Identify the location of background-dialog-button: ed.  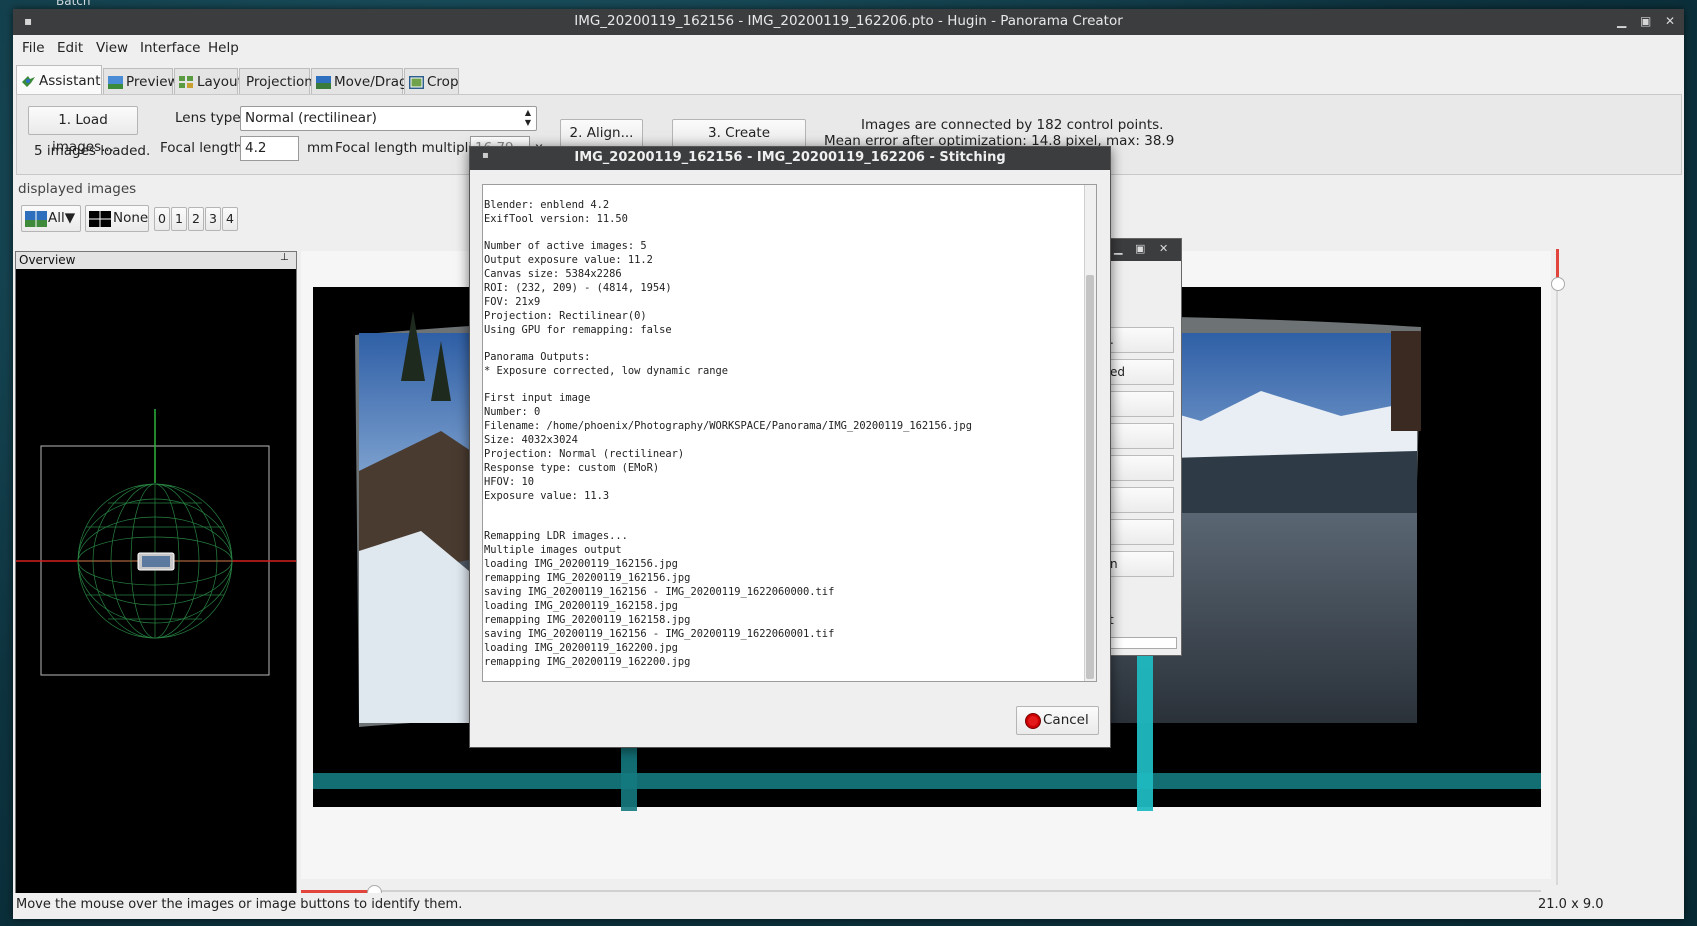
(1141, 372).